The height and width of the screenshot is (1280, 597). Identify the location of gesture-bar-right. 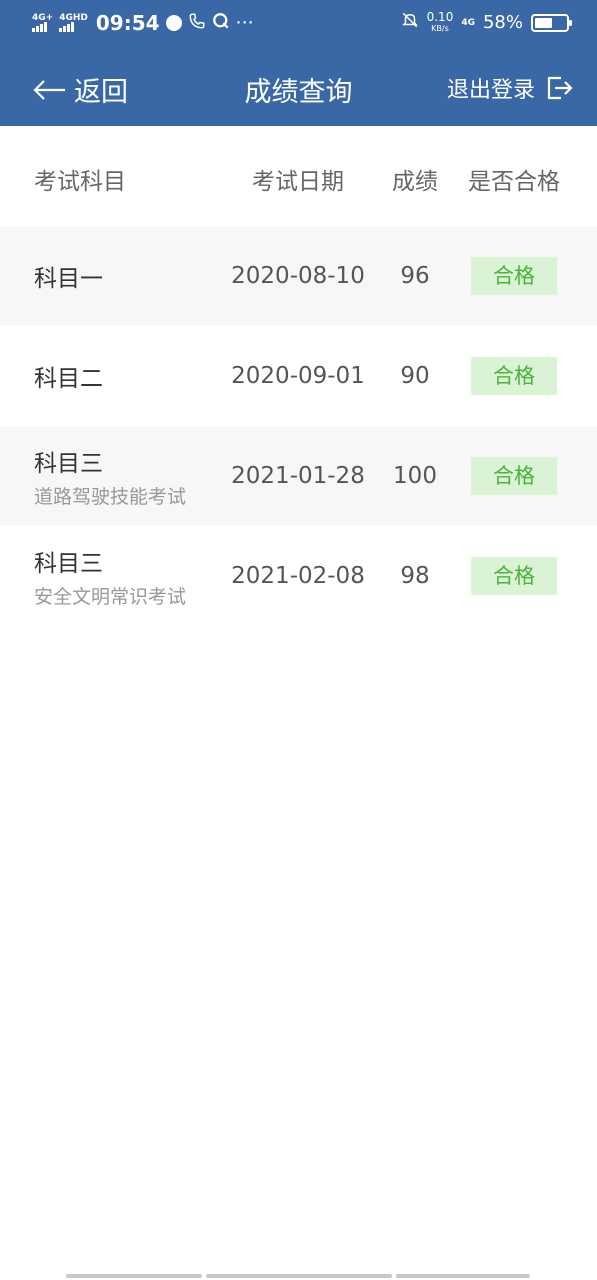
(463, 1276).